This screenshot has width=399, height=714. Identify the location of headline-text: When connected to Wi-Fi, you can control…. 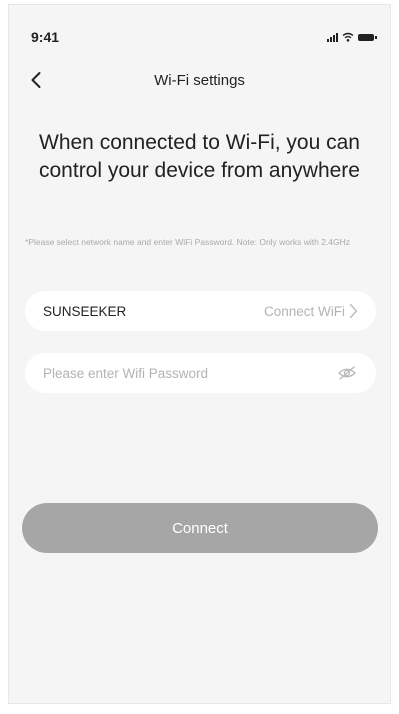
(199, 156).